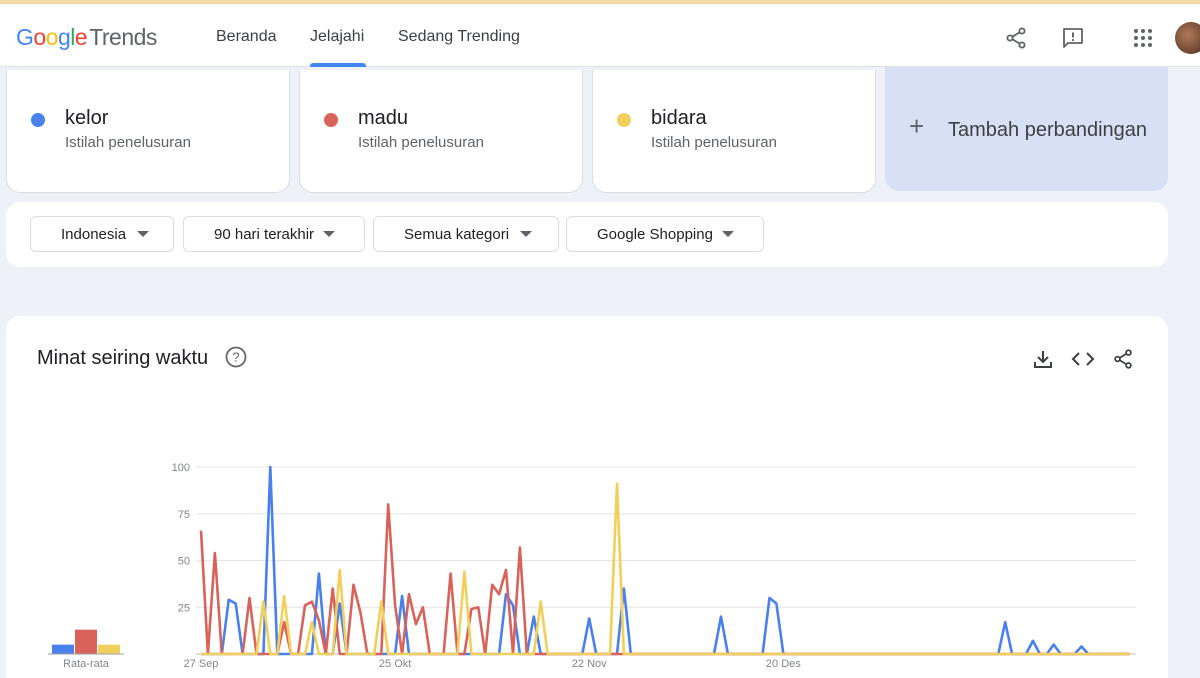 The height and width of the screenshot is (678, 1200). I want to click on filter-label: Google Shopping, so click(655, 234).